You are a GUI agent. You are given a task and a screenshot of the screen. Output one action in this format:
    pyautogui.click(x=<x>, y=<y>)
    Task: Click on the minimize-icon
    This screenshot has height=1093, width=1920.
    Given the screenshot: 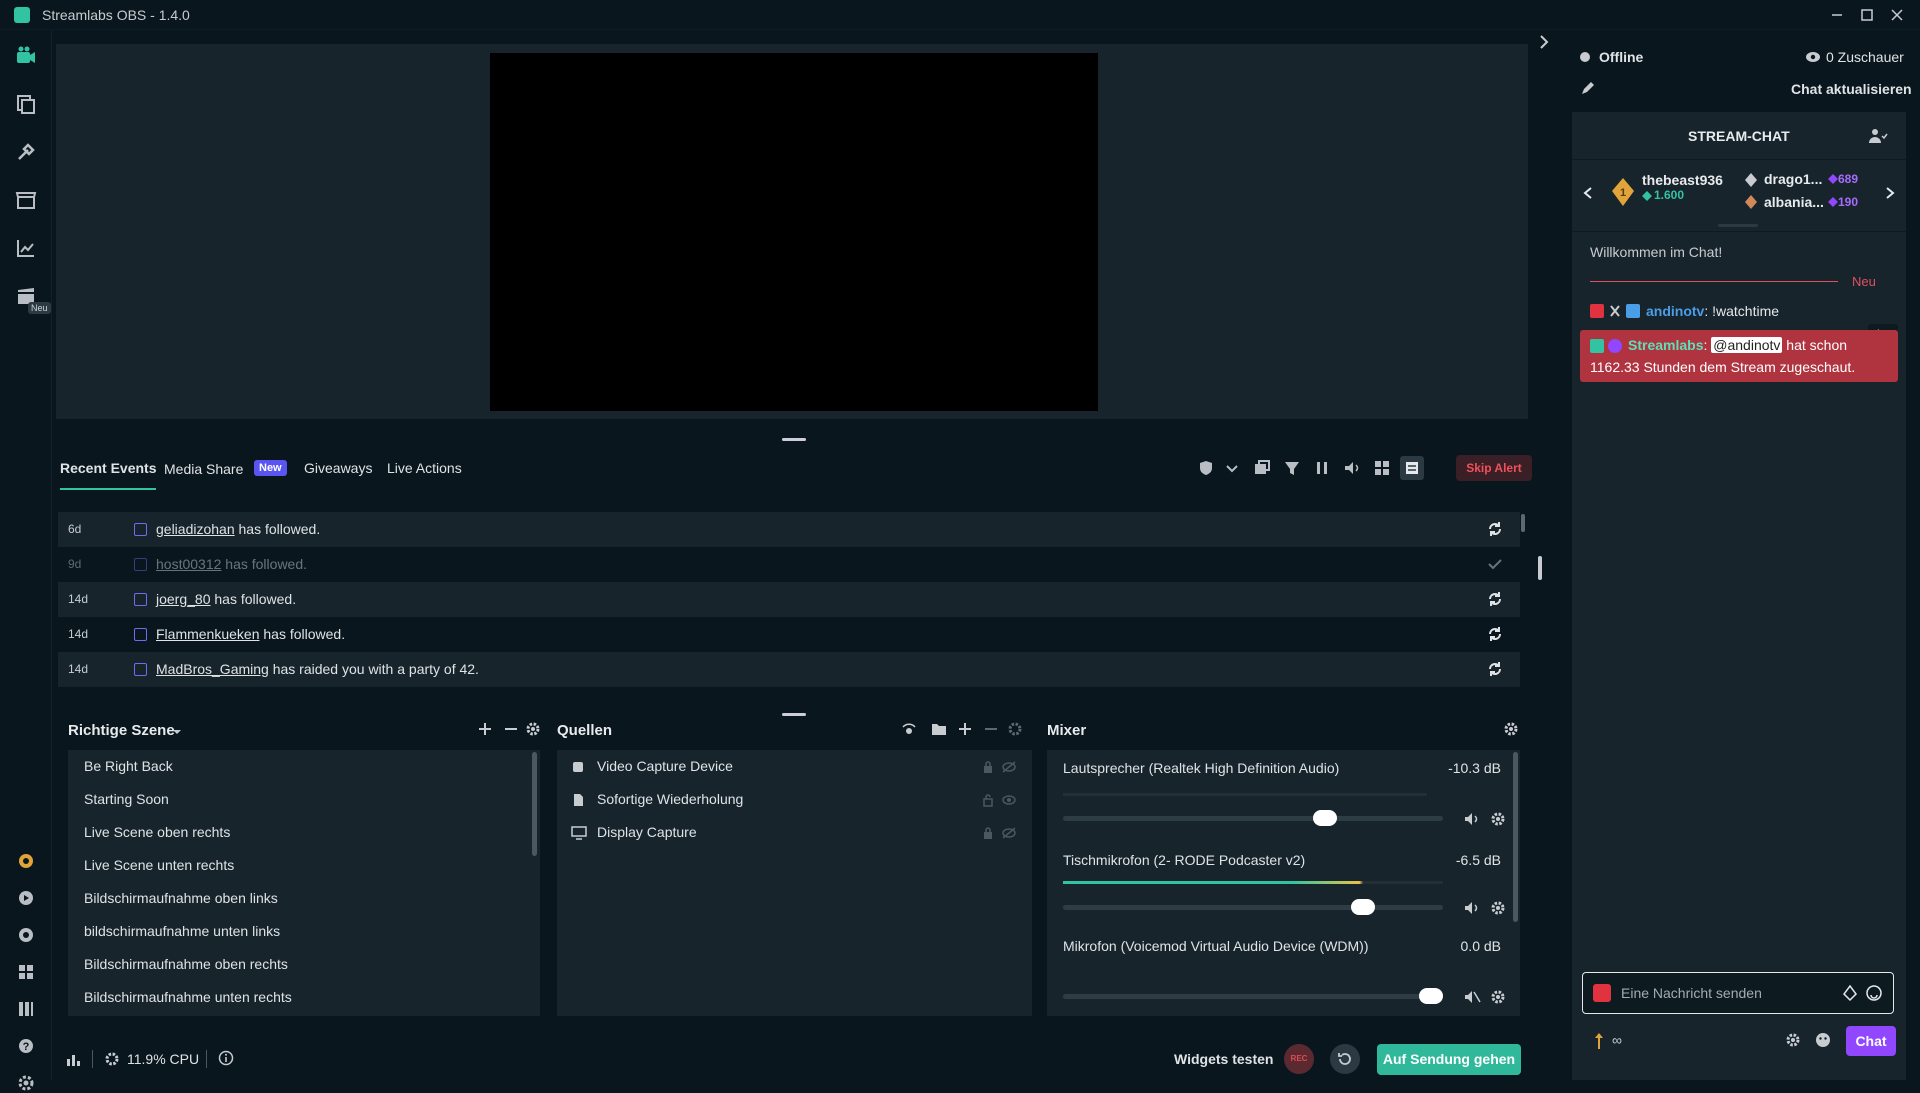 What is the action you would take?
    pyautogui.click(x=1837, y=15)
    